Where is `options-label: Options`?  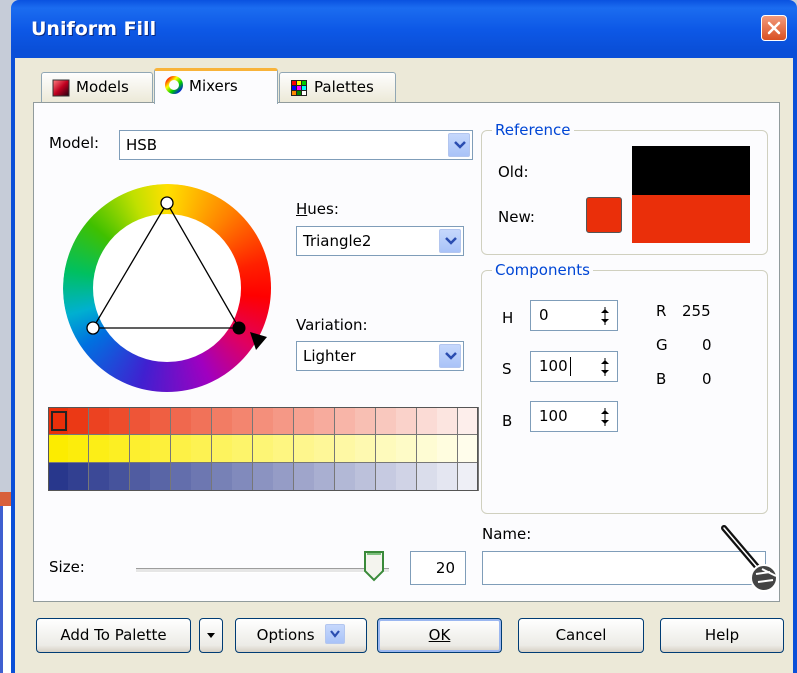
options-label: Options is located at coordinates (285, 635).